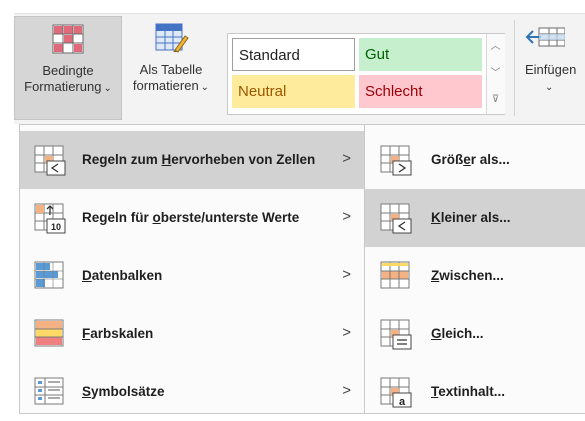  What do you see at coordinates (49, 391) in the screenshot?
I see `icon-sets-icon` at bounding box center [49, 391].